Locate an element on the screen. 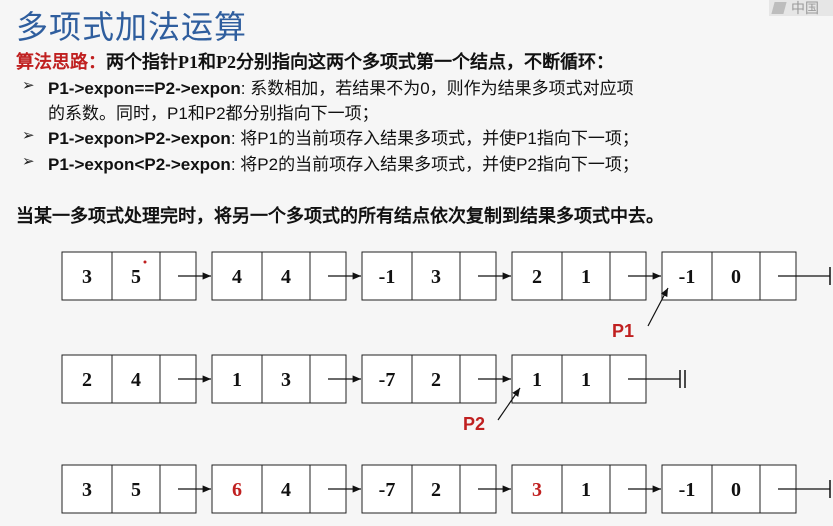  marker-dot is located at coordinates (145, 262).